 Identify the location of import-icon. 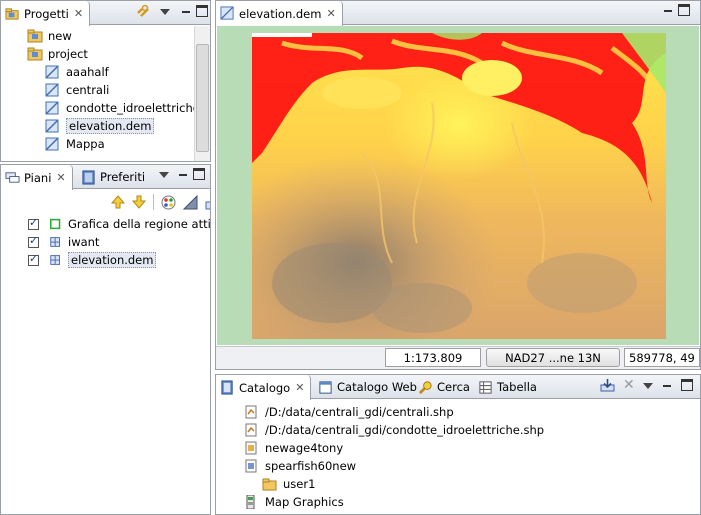
(607, 385).